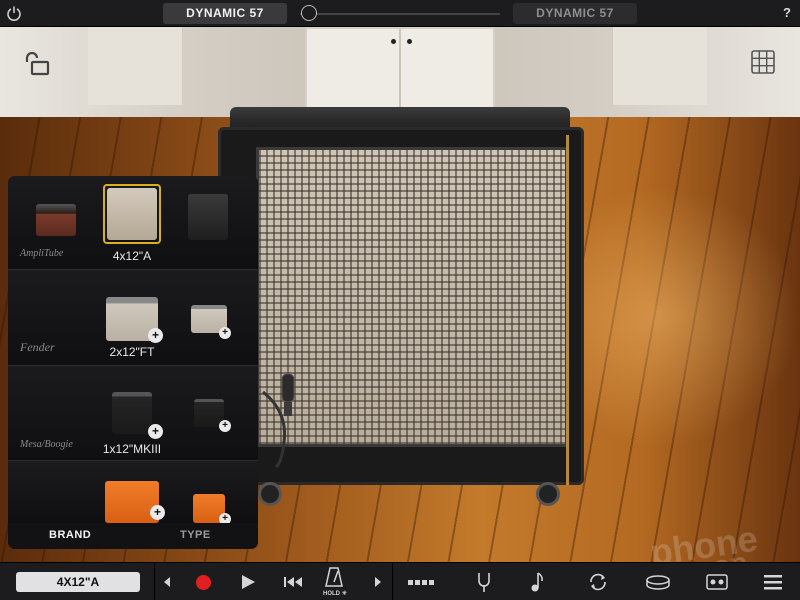  I want to click on tab-type: TYPE, so click(195, 535).